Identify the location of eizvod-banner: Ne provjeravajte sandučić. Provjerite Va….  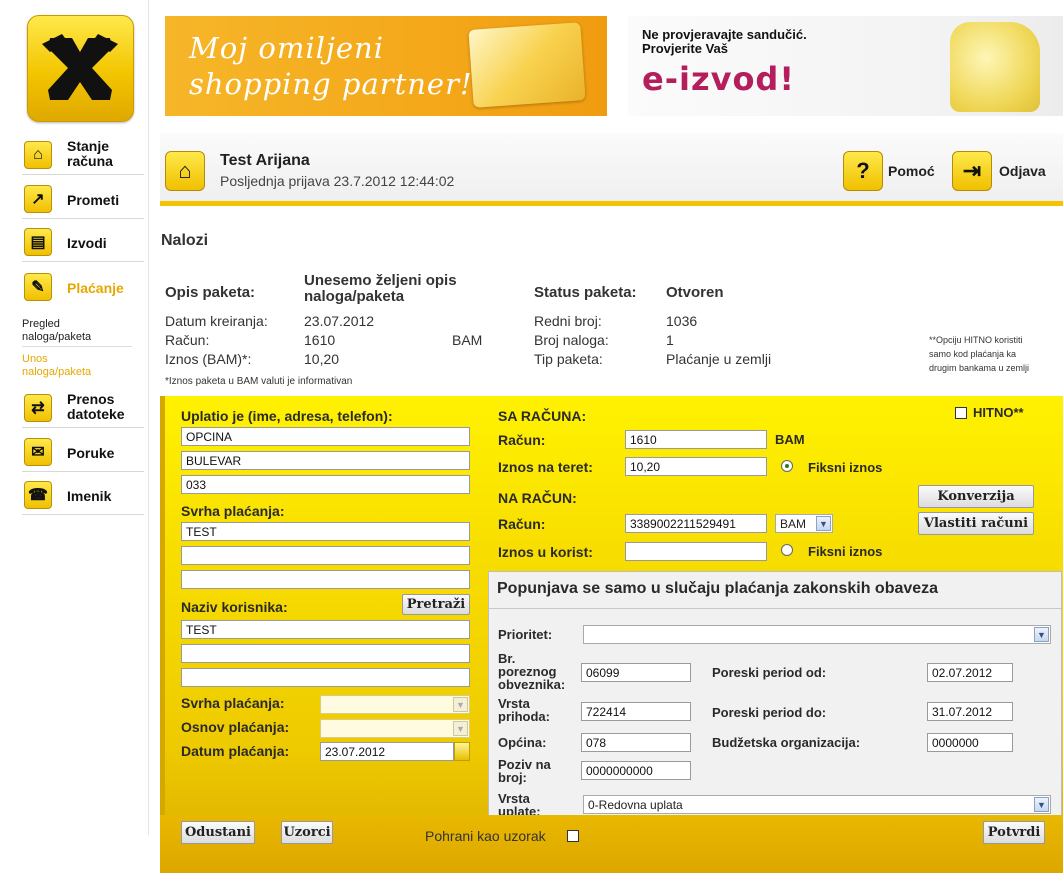
(845, 66).